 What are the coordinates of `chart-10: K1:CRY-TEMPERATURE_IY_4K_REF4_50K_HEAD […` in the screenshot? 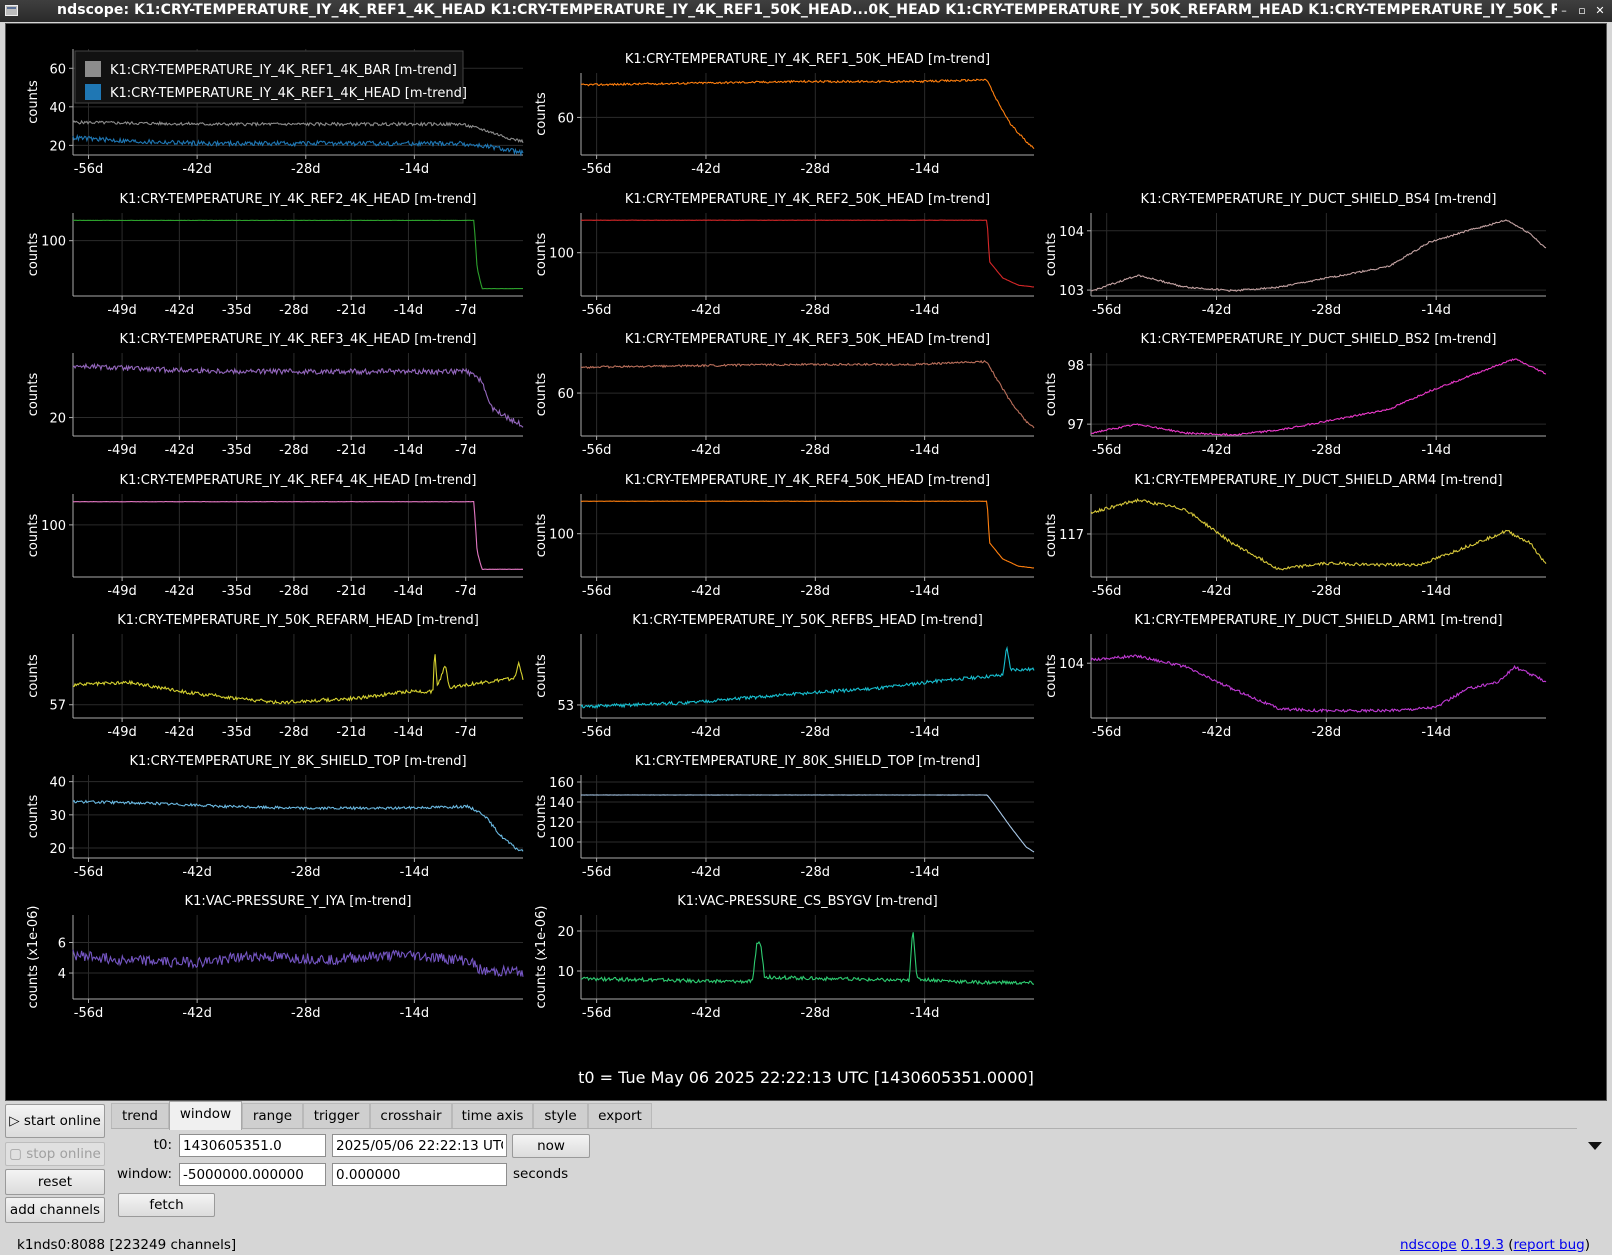 It's located at (784, 536).